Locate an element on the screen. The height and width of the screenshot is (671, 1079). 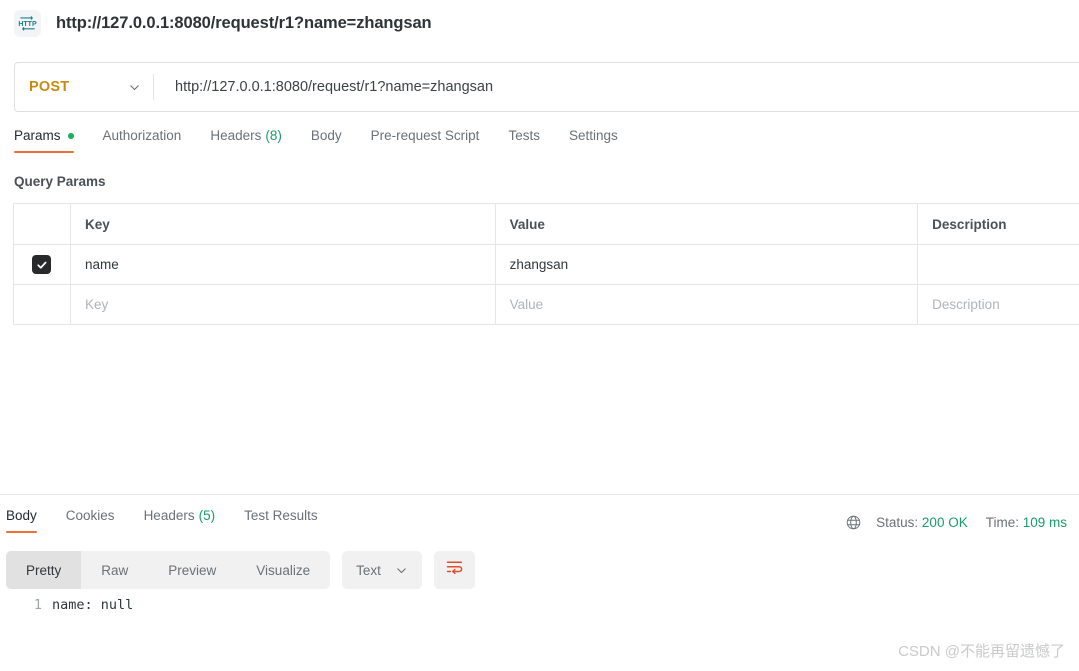
tab-tests: Tests is located at coordinates (524, 140).